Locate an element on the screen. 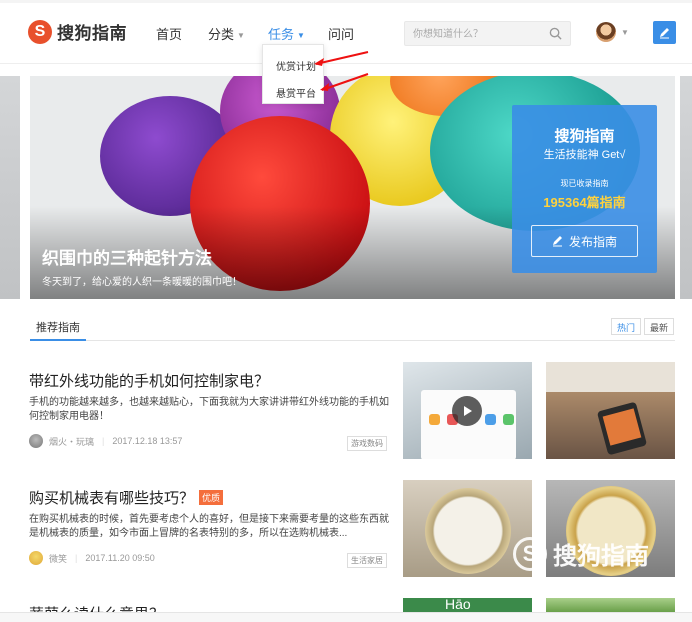 The image size is (692, 622). prev-banner-peek is located at coordinates (10, 187).